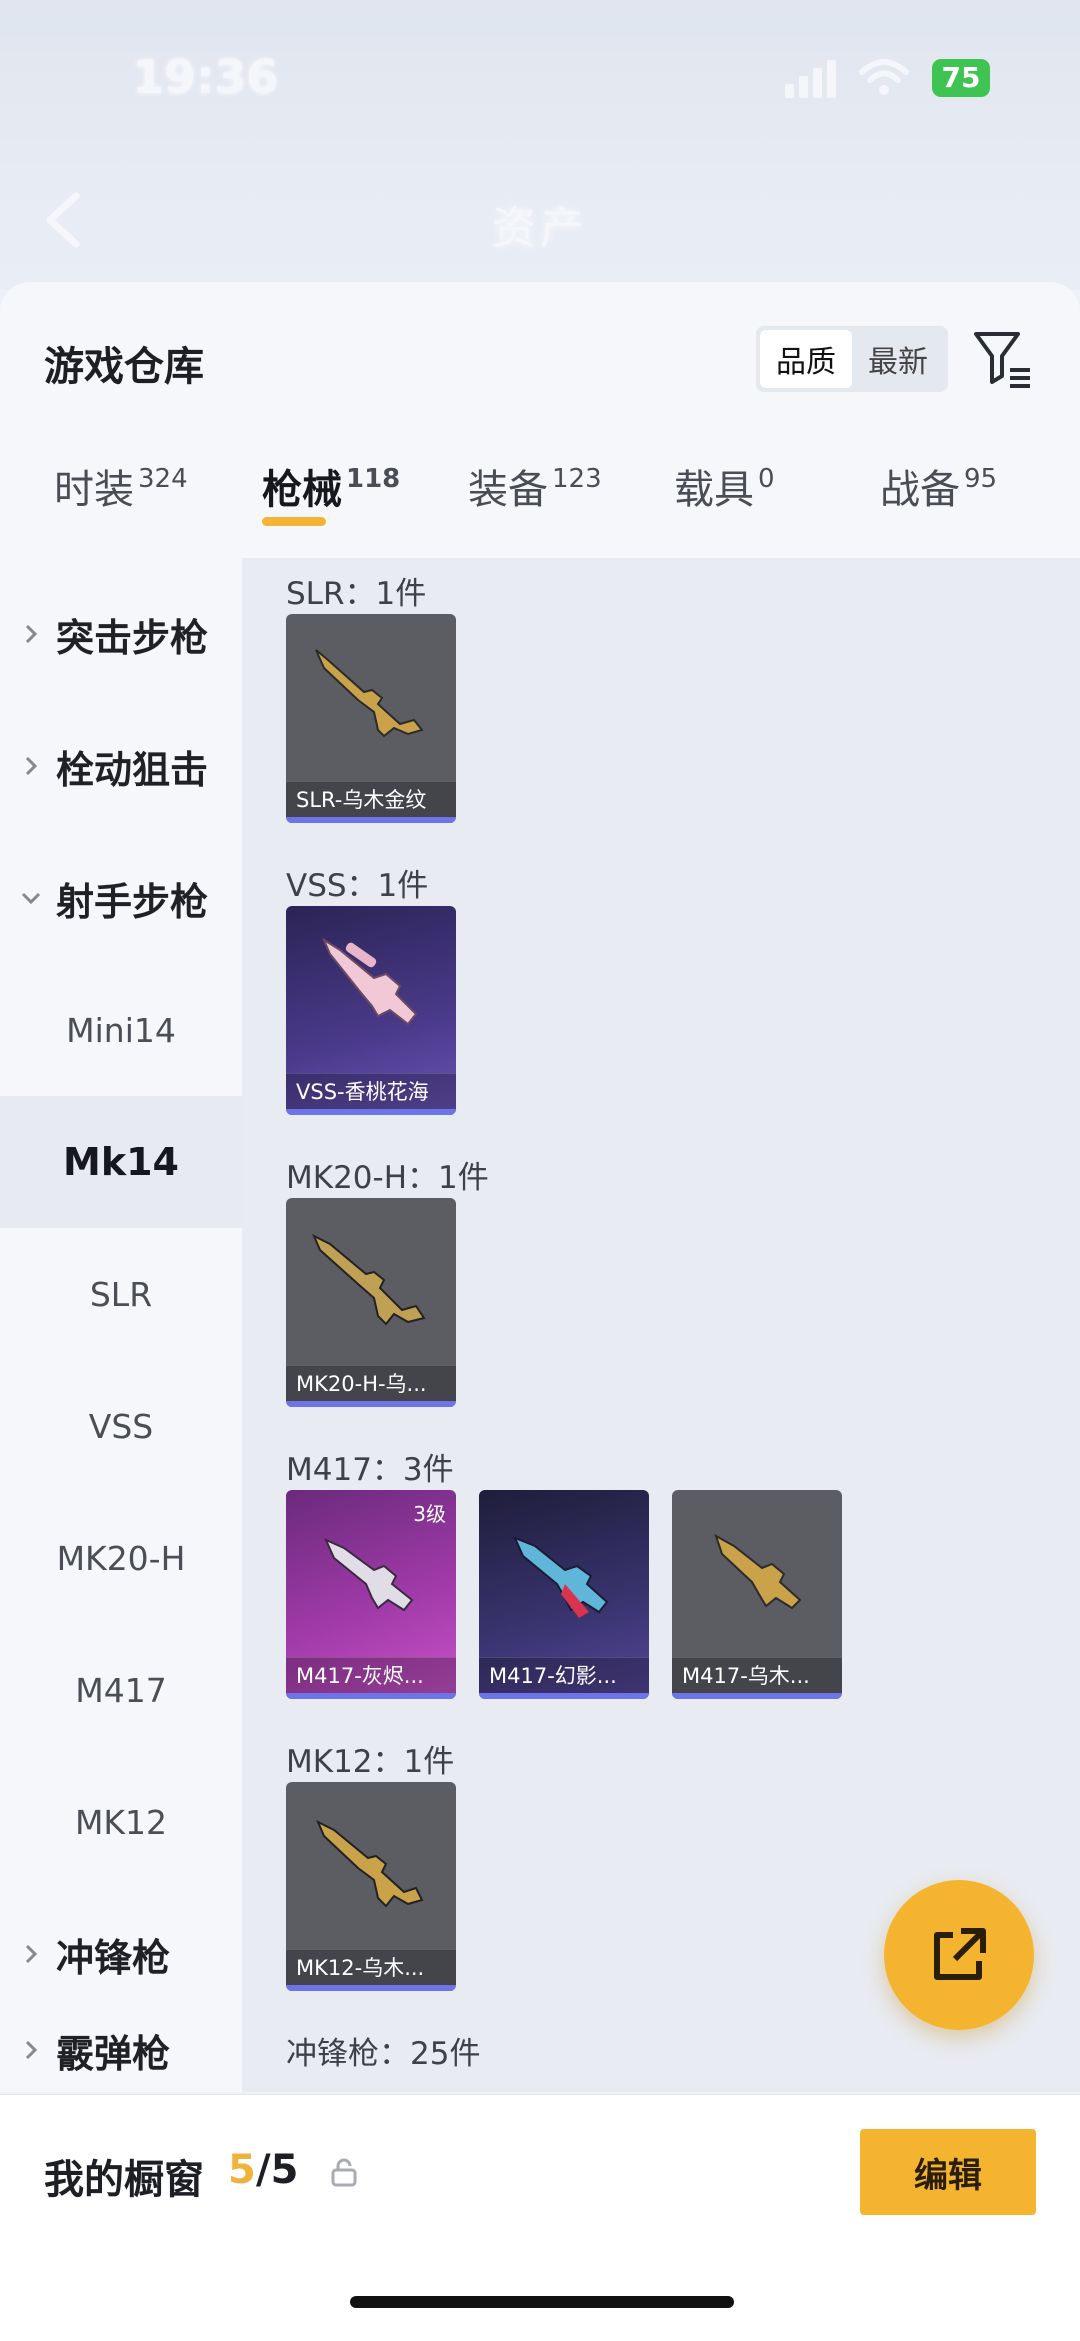 The width and height of the screenshot is (1080, 2341). Describe the element at coordinates (961, 78) in the screenshot. I see `battery-indicator: 75` at that location.